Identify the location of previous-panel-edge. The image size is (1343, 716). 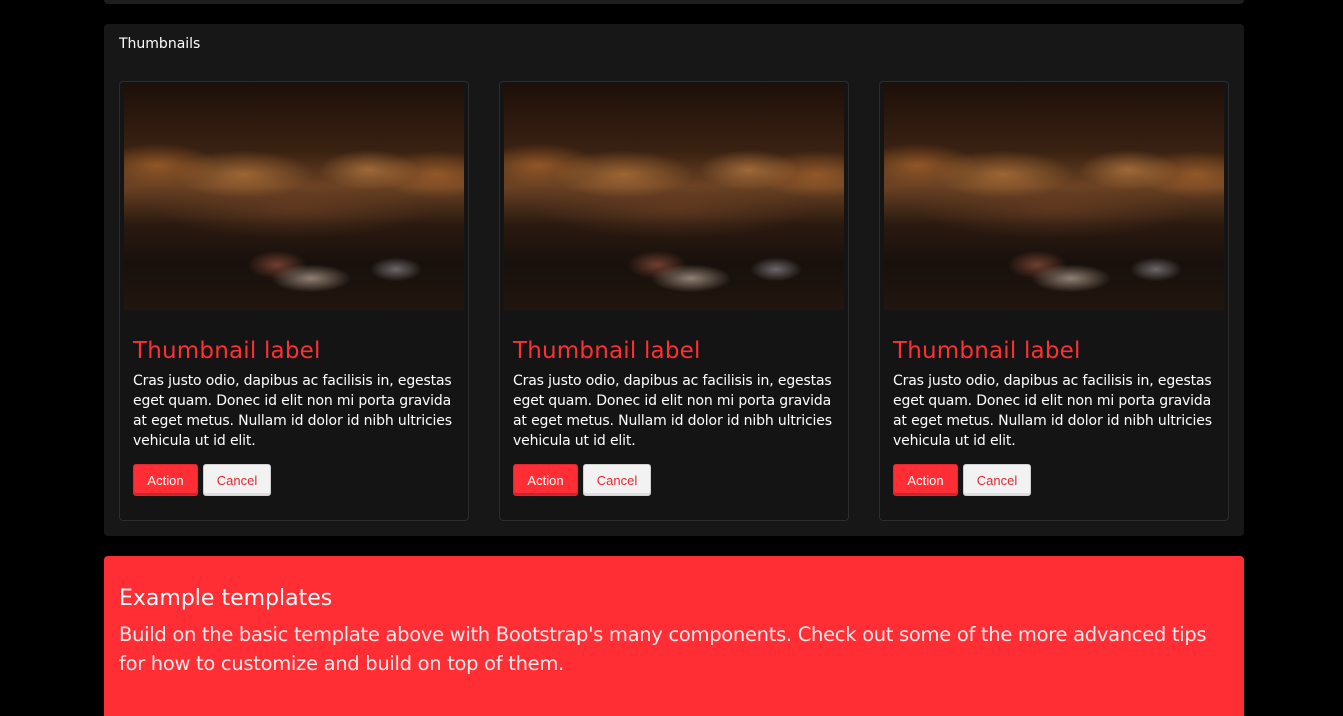
(674, 2).